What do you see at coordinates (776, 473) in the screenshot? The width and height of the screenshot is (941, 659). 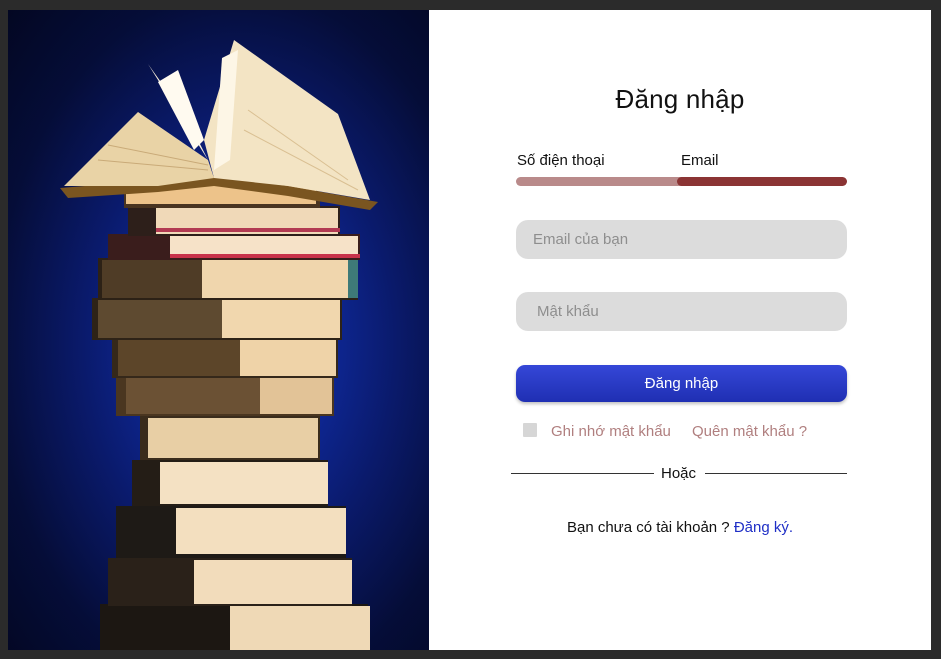 I see `divider-right` at bounding box center [776, 473].